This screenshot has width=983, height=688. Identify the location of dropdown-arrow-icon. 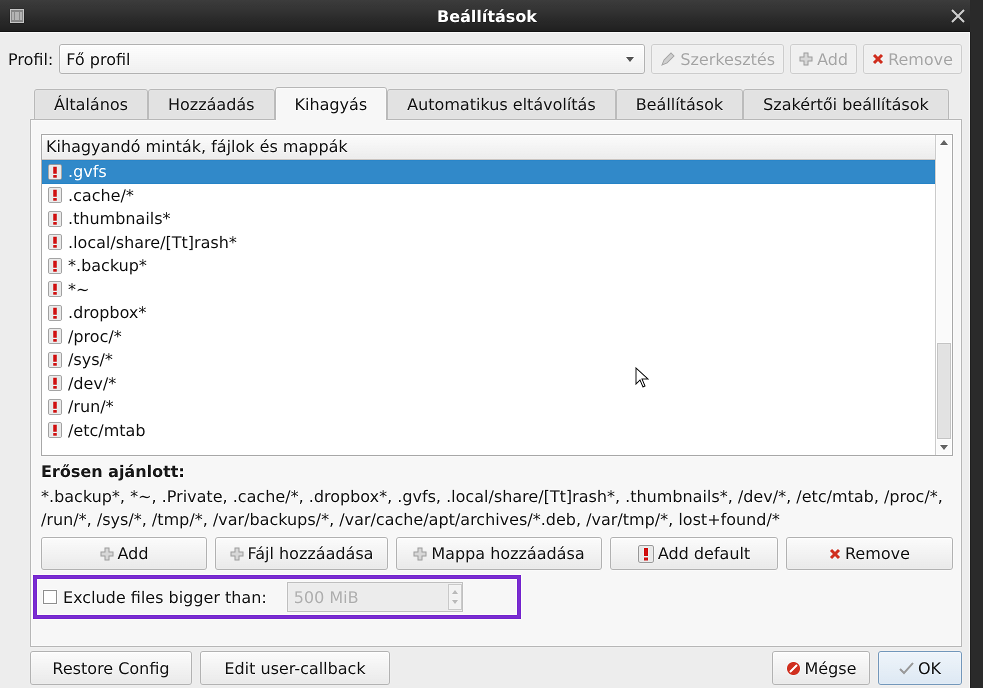
(630, 59).